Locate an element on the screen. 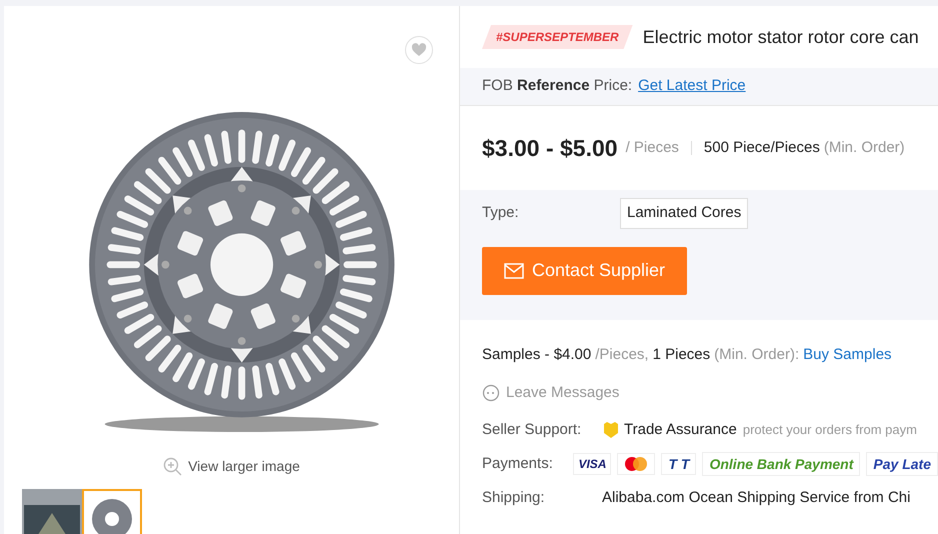 The height and width of the screenshot is (534, 938). trade-assurance-note: protect your orders from paym is located at coordinates (829, 430).